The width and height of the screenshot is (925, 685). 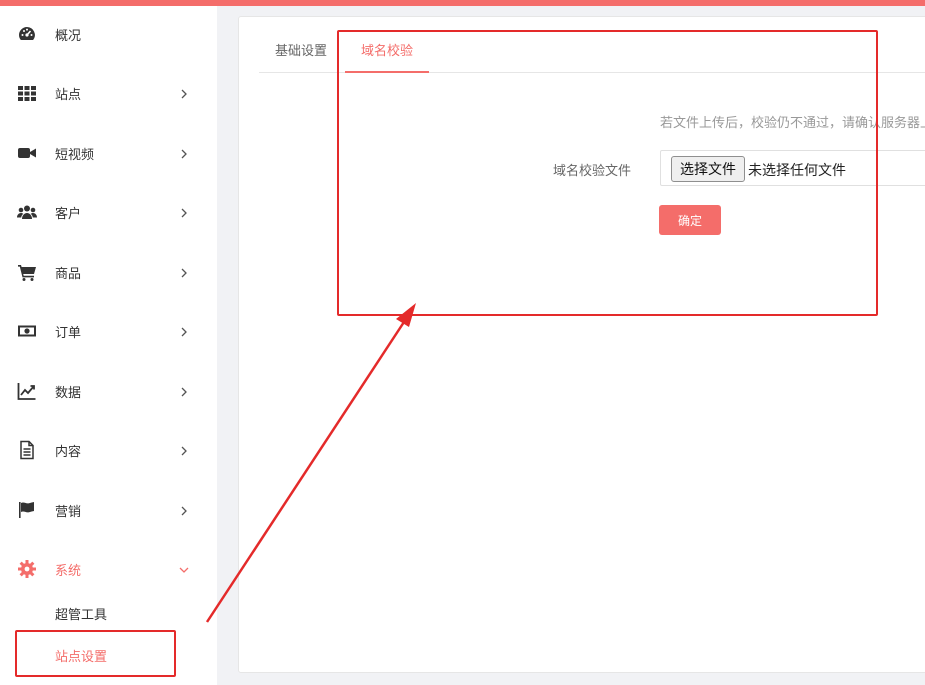 What do you see at coordinates (68, 392) in the screenshot?
I see `sidebar-item-label: 数据` at bounding box center [68, 392].